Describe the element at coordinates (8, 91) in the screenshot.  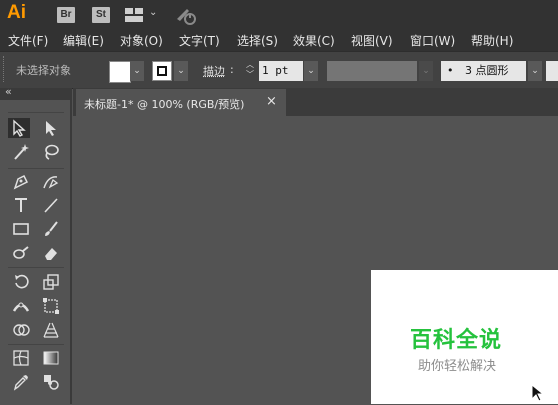
I see `collapse-panel-icon: «` at that location.